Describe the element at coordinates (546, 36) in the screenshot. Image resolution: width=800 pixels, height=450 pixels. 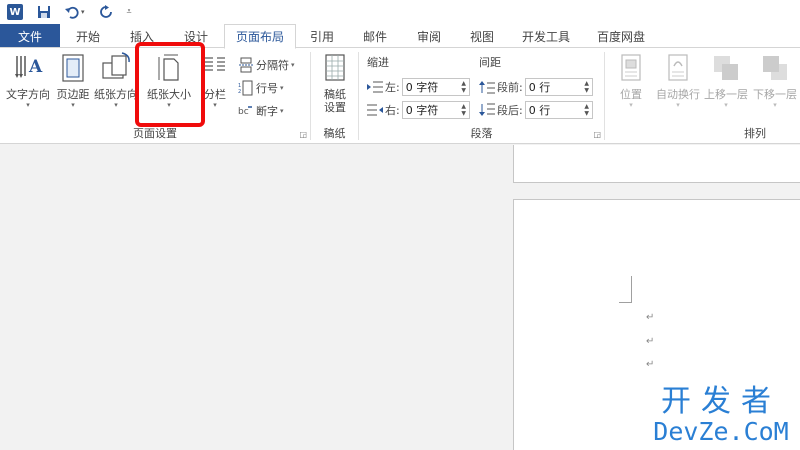
I see `tab-developer: 开发工具` at that location.